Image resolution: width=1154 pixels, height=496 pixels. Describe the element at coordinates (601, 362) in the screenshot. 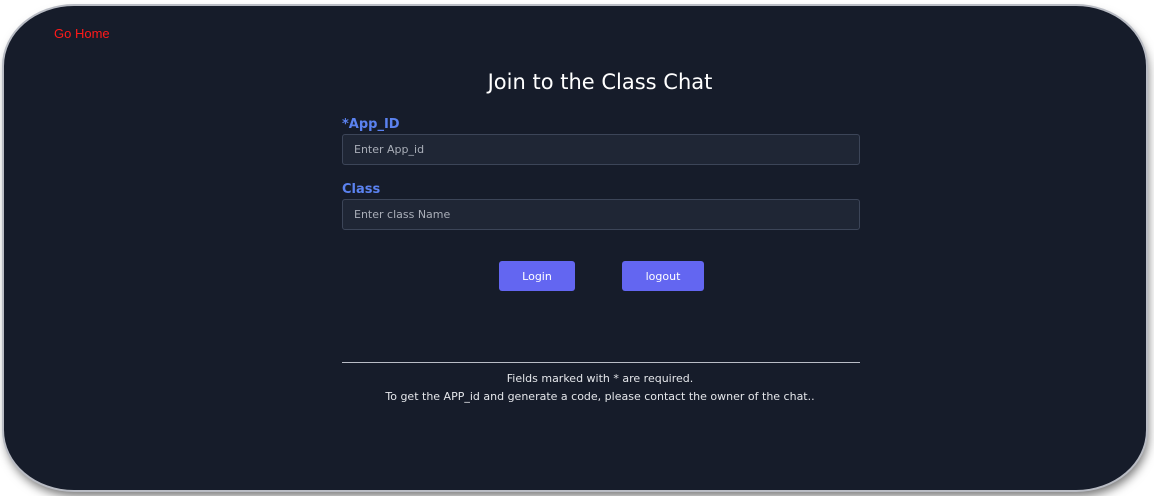

I see `footer-divider` at that location.